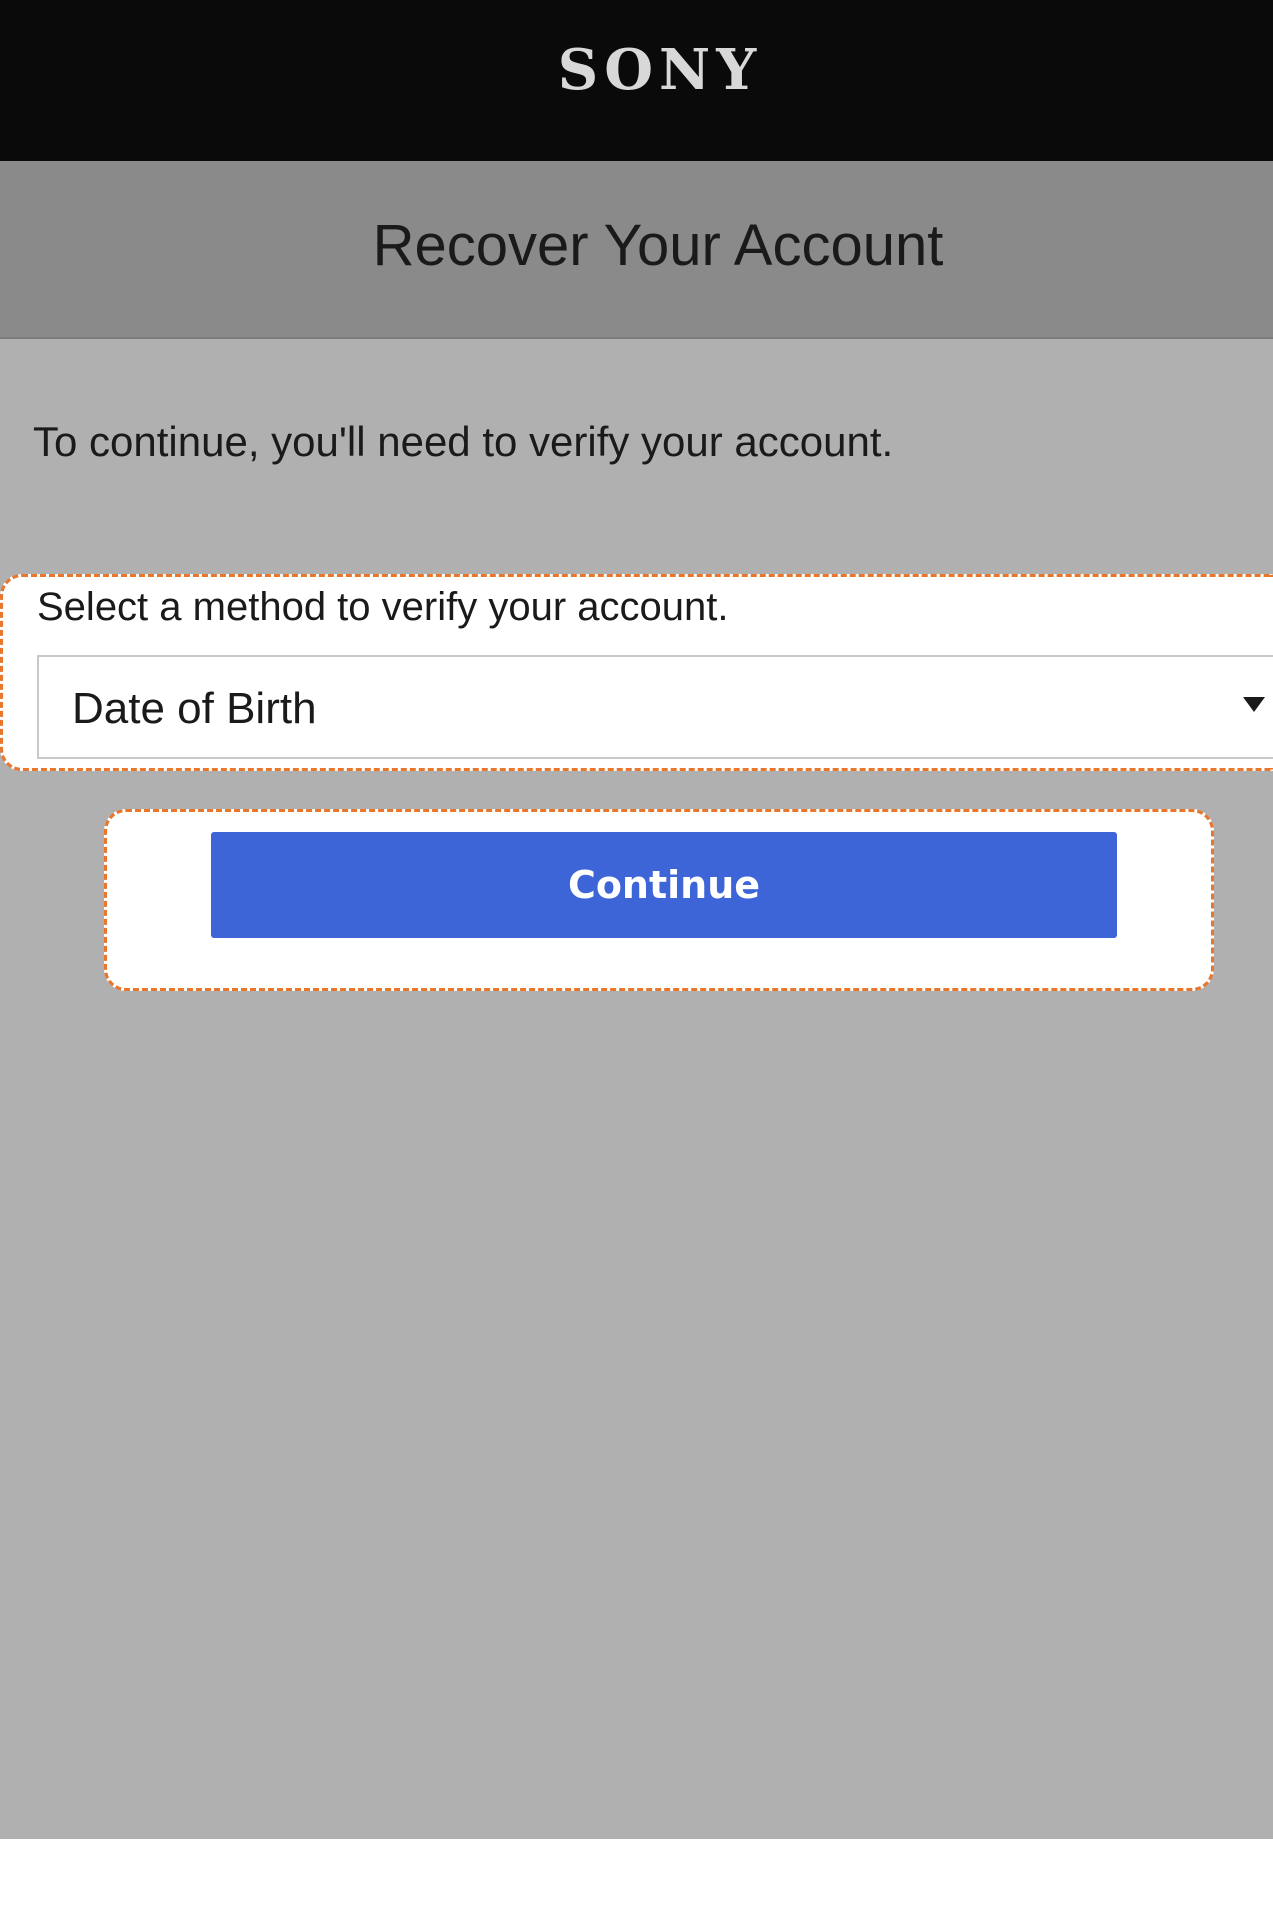 This screenshot has height=1908, width=1273. What do you see at coordinates (664, 885) in the screenshot?
I see `continue-button: Continue` at bounding box center [664, 885].